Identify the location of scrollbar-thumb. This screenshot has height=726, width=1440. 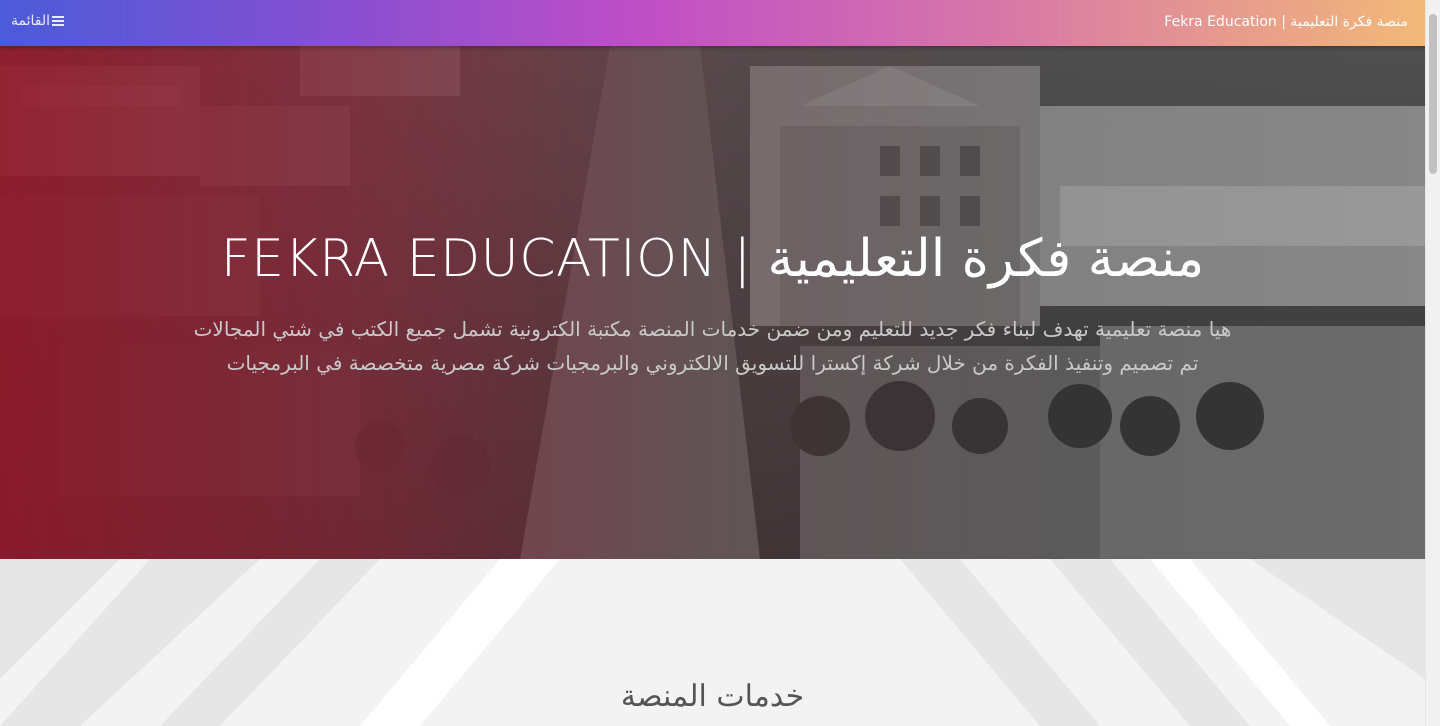
(1433, 94).